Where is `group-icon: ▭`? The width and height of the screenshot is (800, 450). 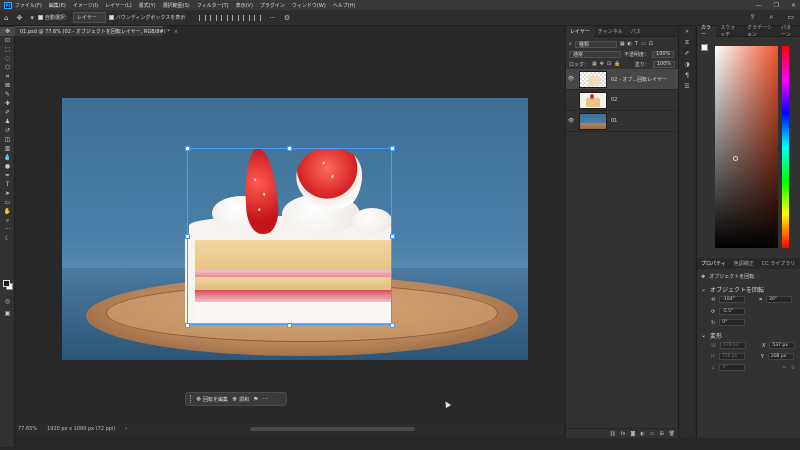
group-icon: ▭ is located at coordinates (652, 434).